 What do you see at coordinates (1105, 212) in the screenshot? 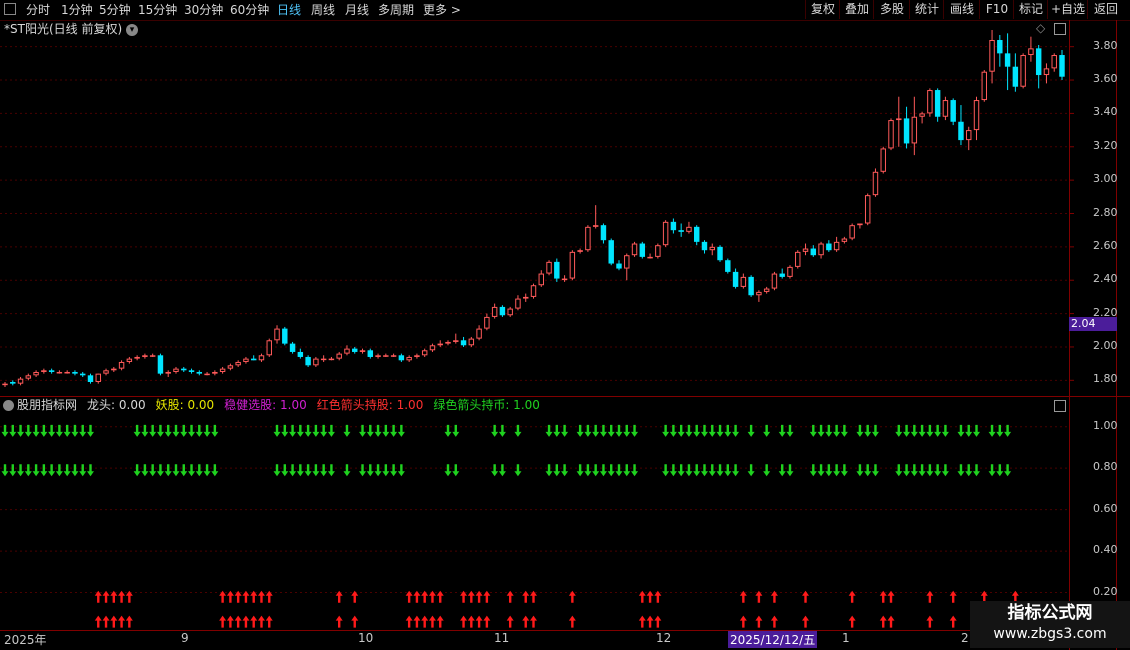
I see `price-tick-label: 2.80` at bounding box center [1105, 212].